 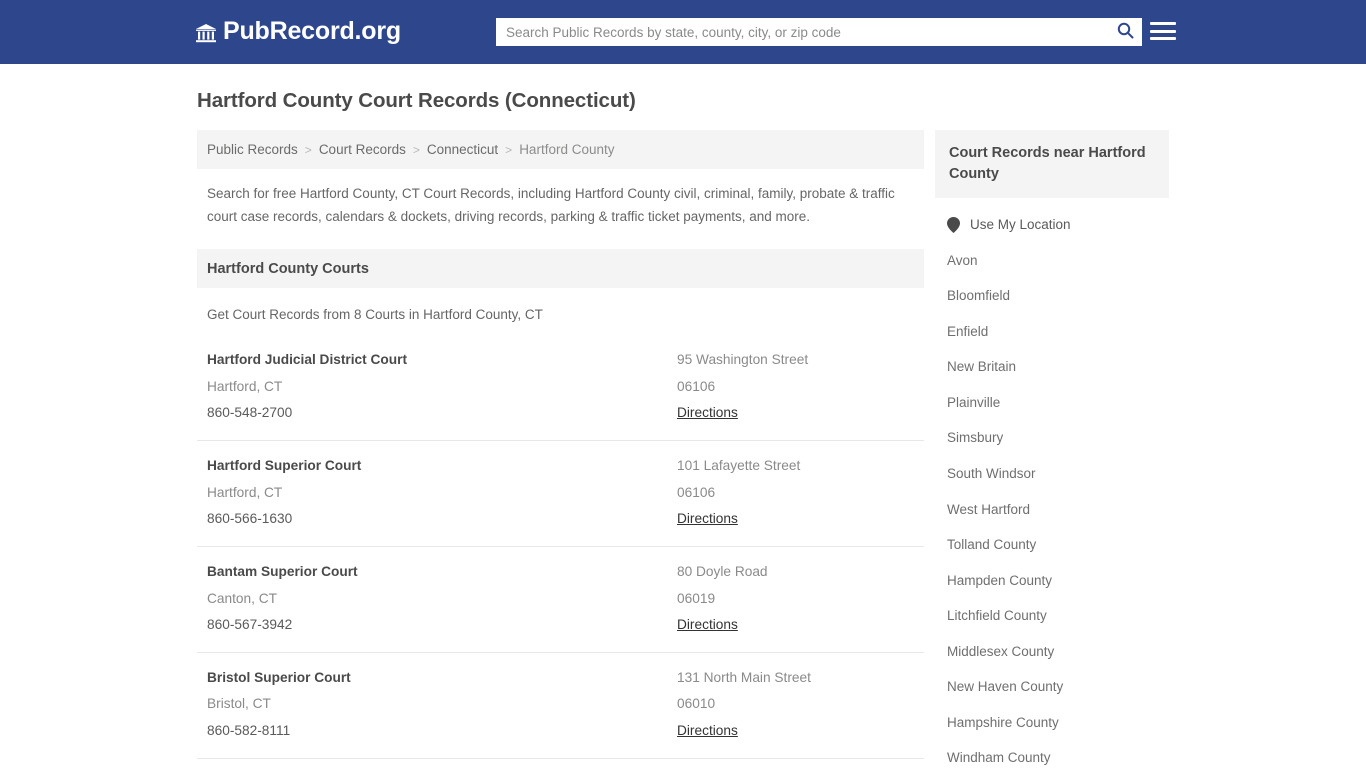 I want to click on hamburger-menu-icon, so click(x=1163, y=31).